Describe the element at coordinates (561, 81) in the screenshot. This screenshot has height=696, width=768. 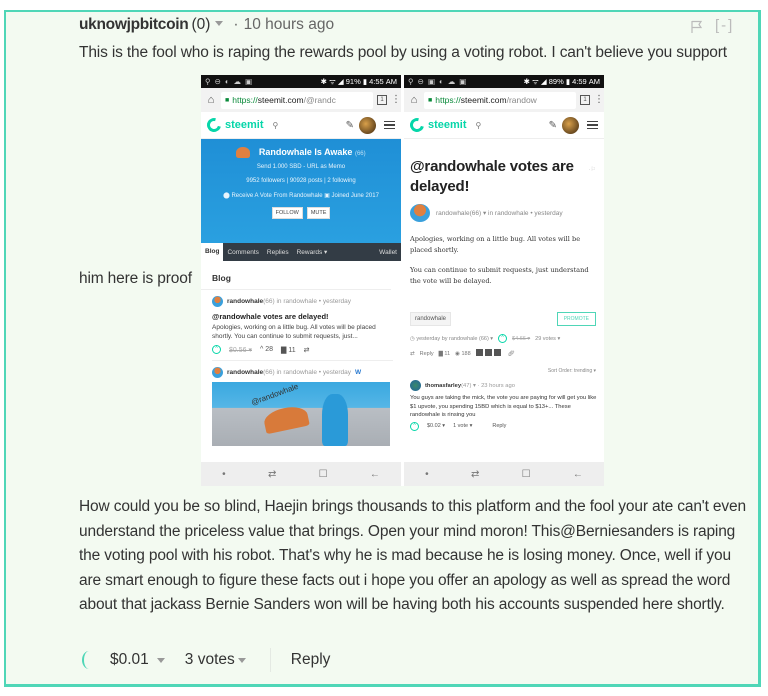
I see `status-clock: ✱ ᯤ ◢ 89% ▮ 4:59 AM` at that location.